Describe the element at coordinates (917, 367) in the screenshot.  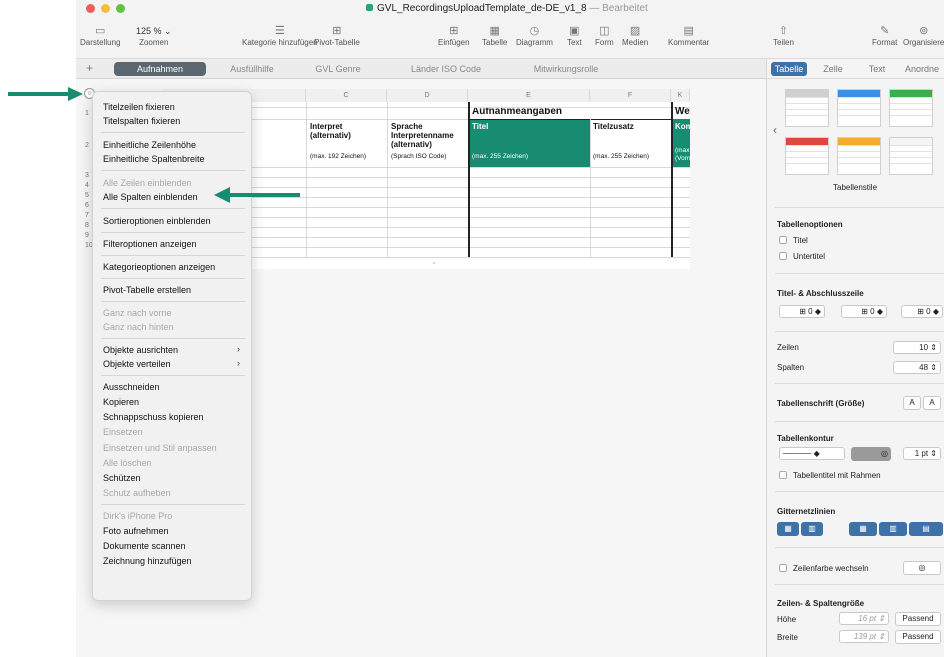
I see `columns-stepper: 48 ⇕` at that location.